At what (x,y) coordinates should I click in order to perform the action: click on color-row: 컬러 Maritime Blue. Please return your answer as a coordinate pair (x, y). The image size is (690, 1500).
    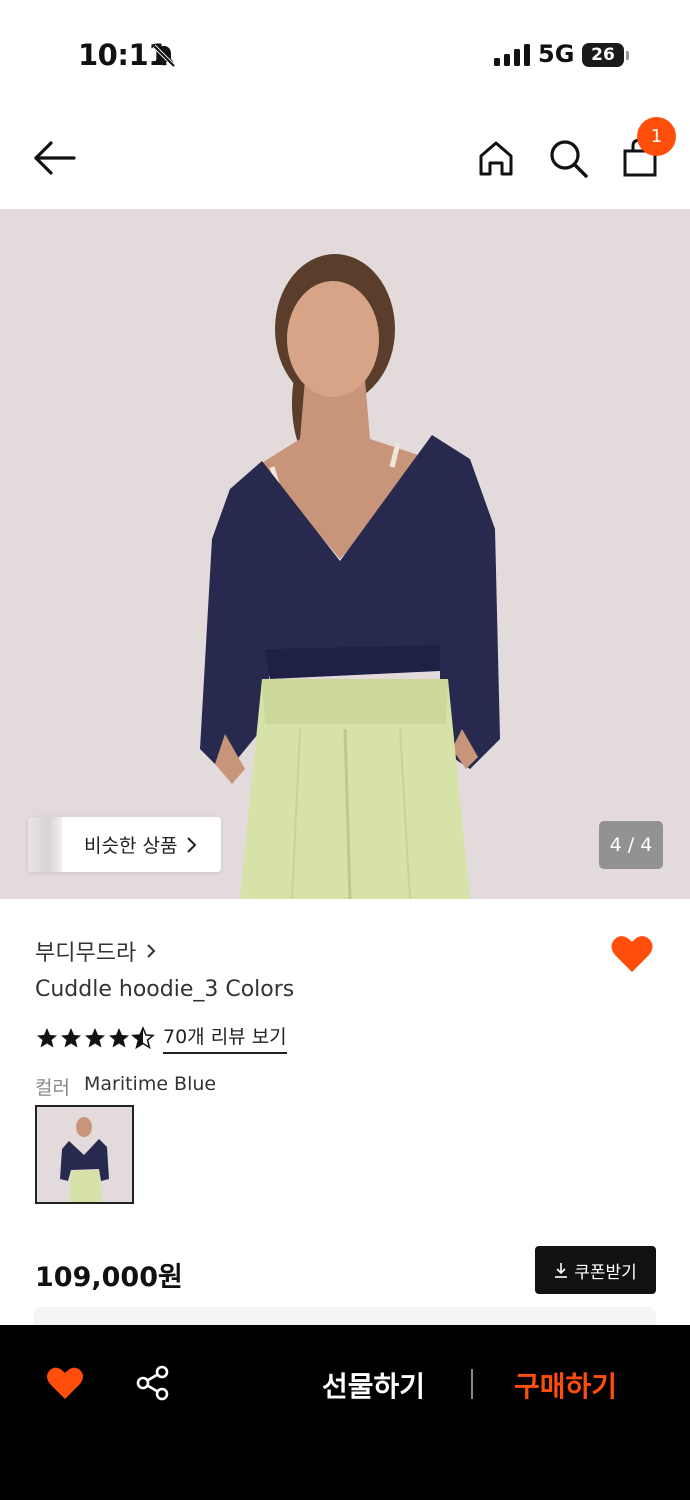
    Looking at the image, I should click on (125, 1086).